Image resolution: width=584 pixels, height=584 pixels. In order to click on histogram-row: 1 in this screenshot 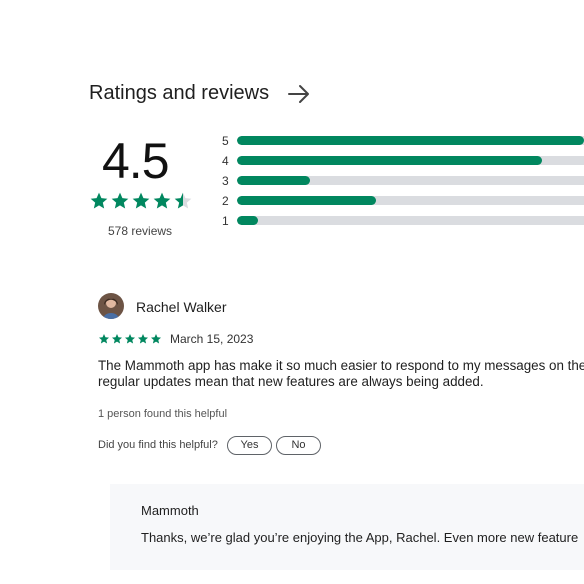, I will do `click(403, 224)`.